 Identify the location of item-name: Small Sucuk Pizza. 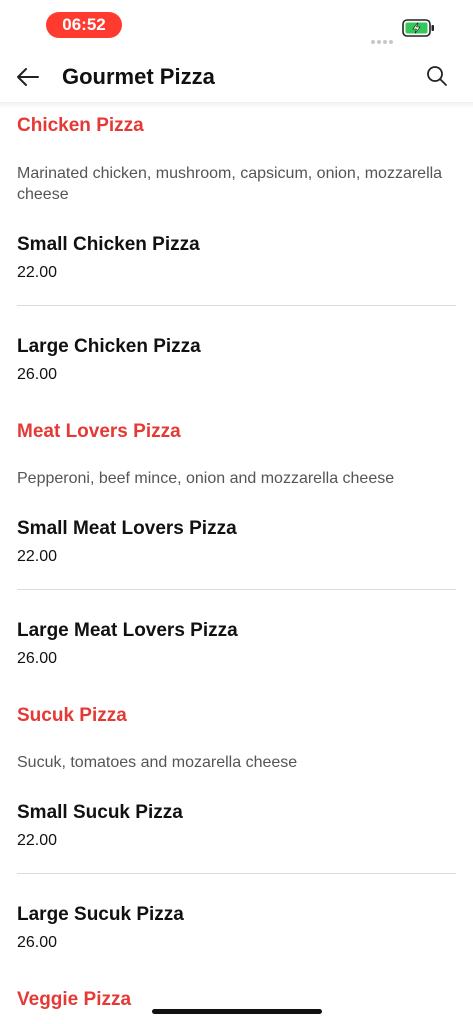
(100, 812).